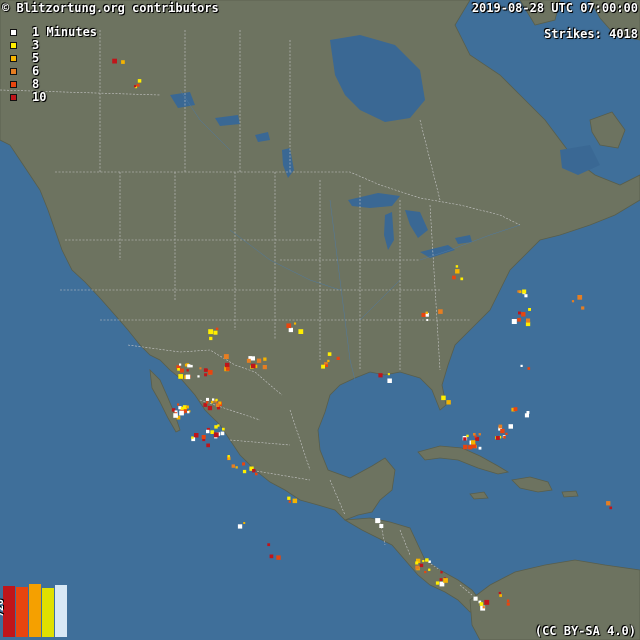  What do you see at coordinates (554, 8) in the screenshot?
I see `timestamp: 2019-08-28 UTC 07:00:00` at bounding box center [554, 8].